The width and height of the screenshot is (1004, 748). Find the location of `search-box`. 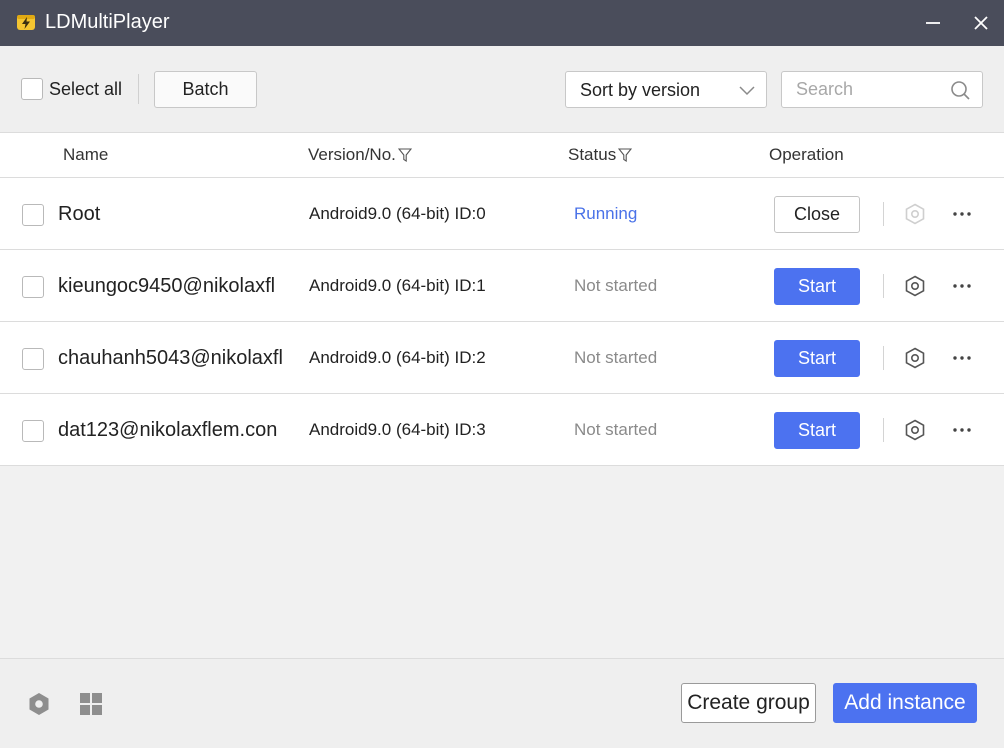

search-box is located at coordinates (882, 89).